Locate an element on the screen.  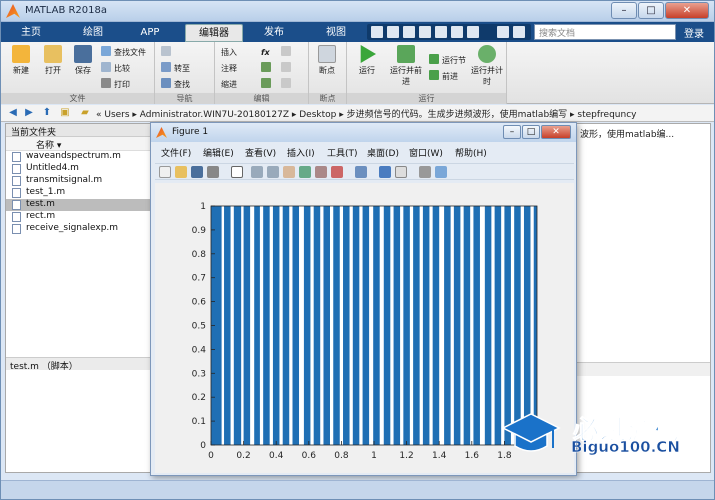
menu-help: 帮助(H) is located at coordinates (471, 152).